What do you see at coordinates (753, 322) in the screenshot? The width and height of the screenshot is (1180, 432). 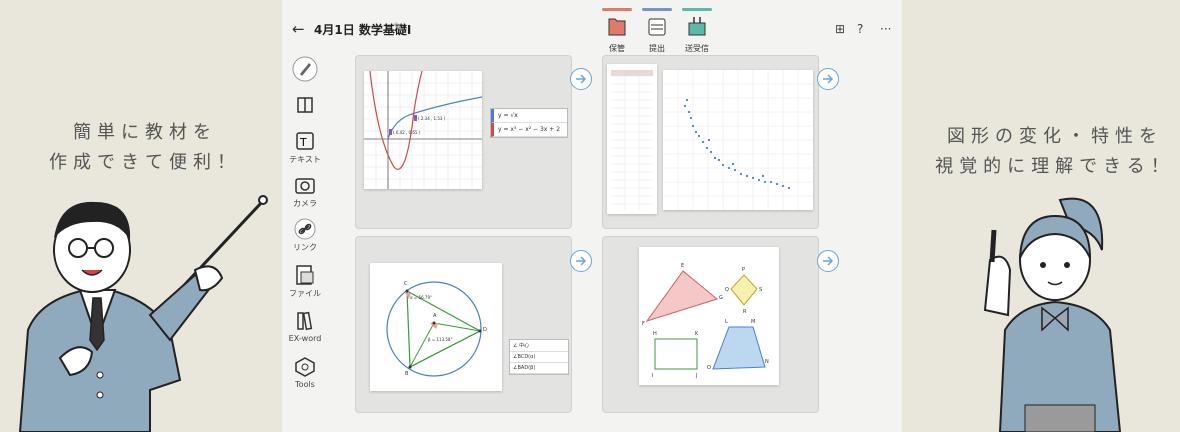 I see `shape-label-m: M` at bounding box center [753, 322].